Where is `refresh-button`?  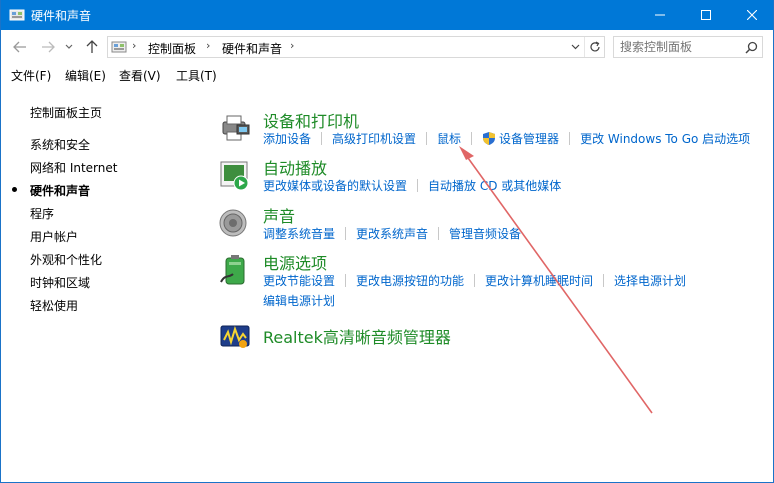
refresh-button is located at coordinates (594, 47).